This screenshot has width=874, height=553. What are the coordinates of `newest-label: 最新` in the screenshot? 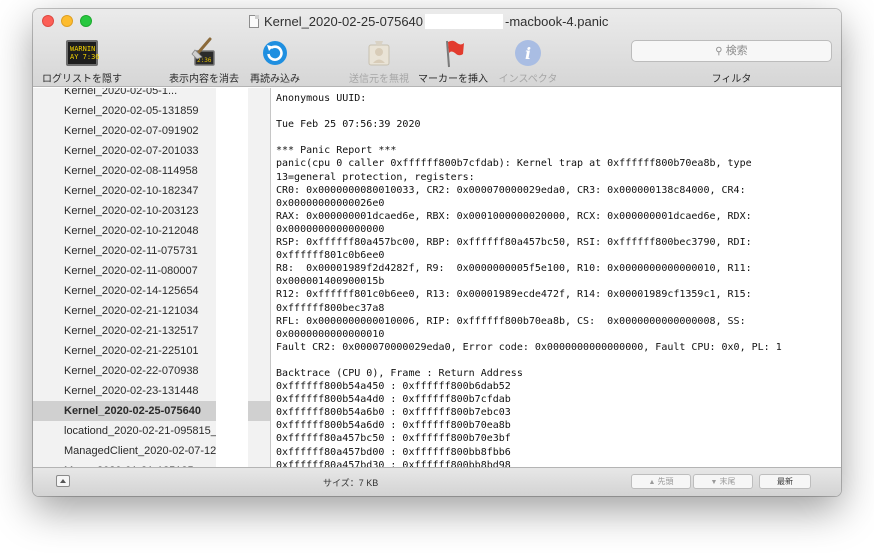 It's located at (785, 481).